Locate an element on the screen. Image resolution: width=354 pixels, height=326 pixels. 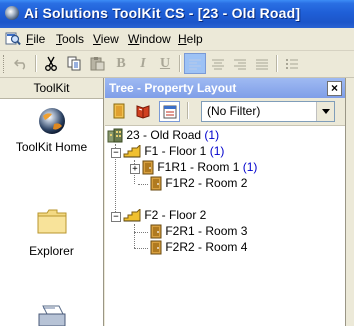
paste-button is located at coordinates (97, 63).